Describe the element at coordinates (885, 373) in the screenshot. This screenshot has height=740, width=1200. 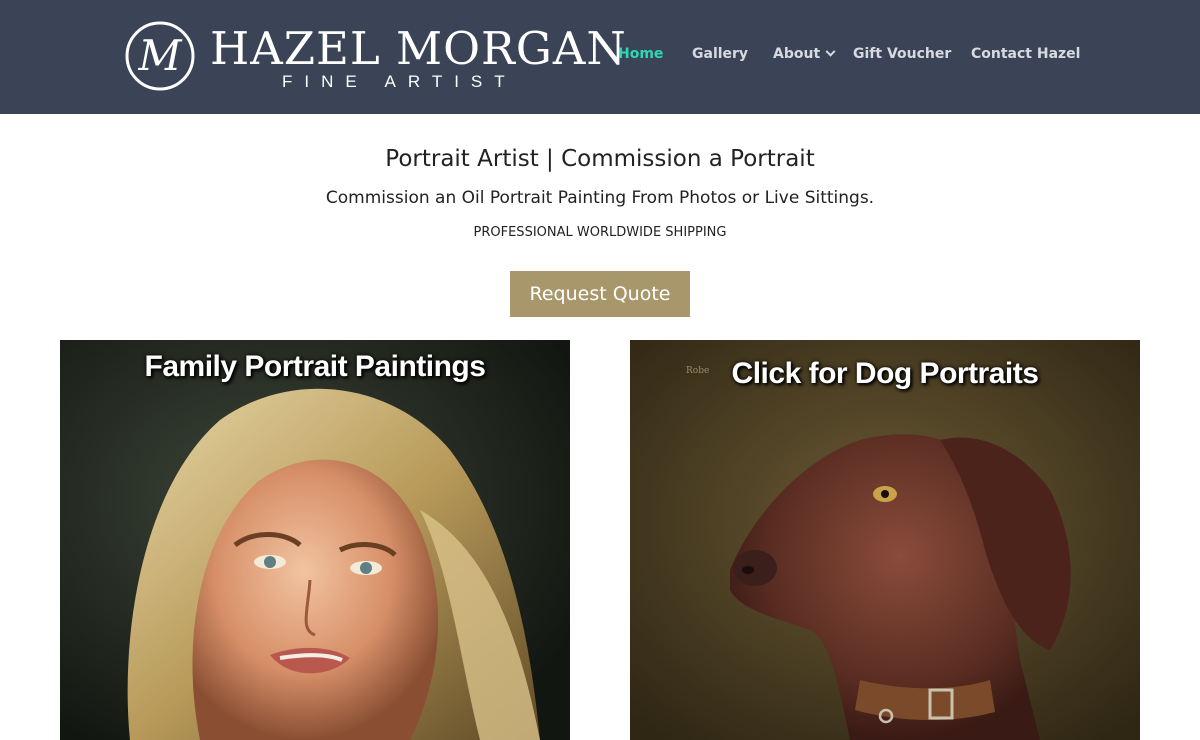
I see `dog-portraits-caption: Click for Dog Portraits` at that location.